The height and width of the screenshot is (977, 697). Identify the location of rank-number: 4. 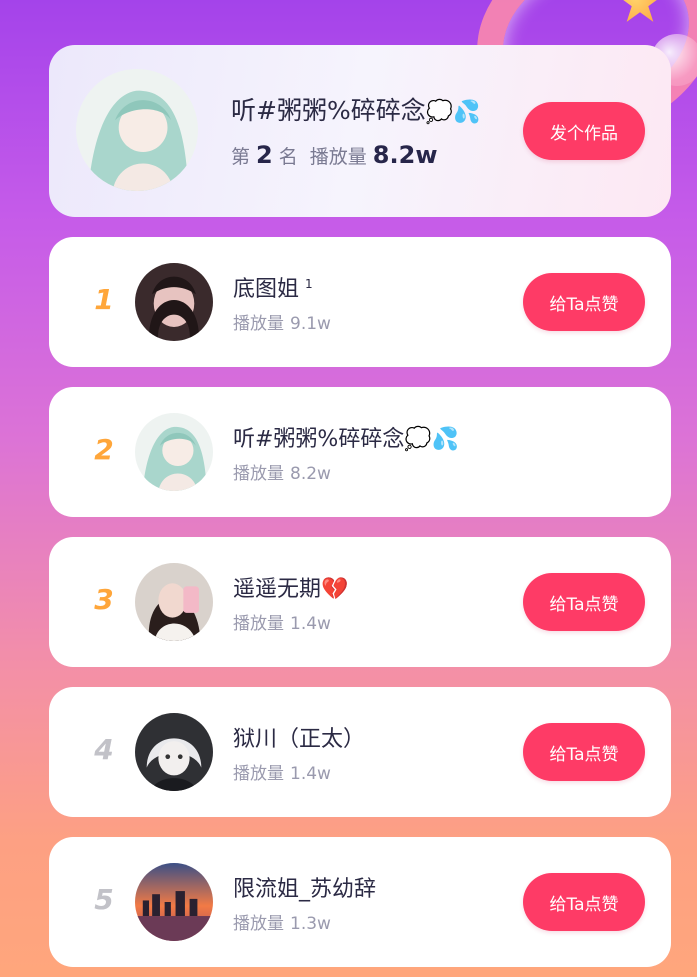
(104, 749).